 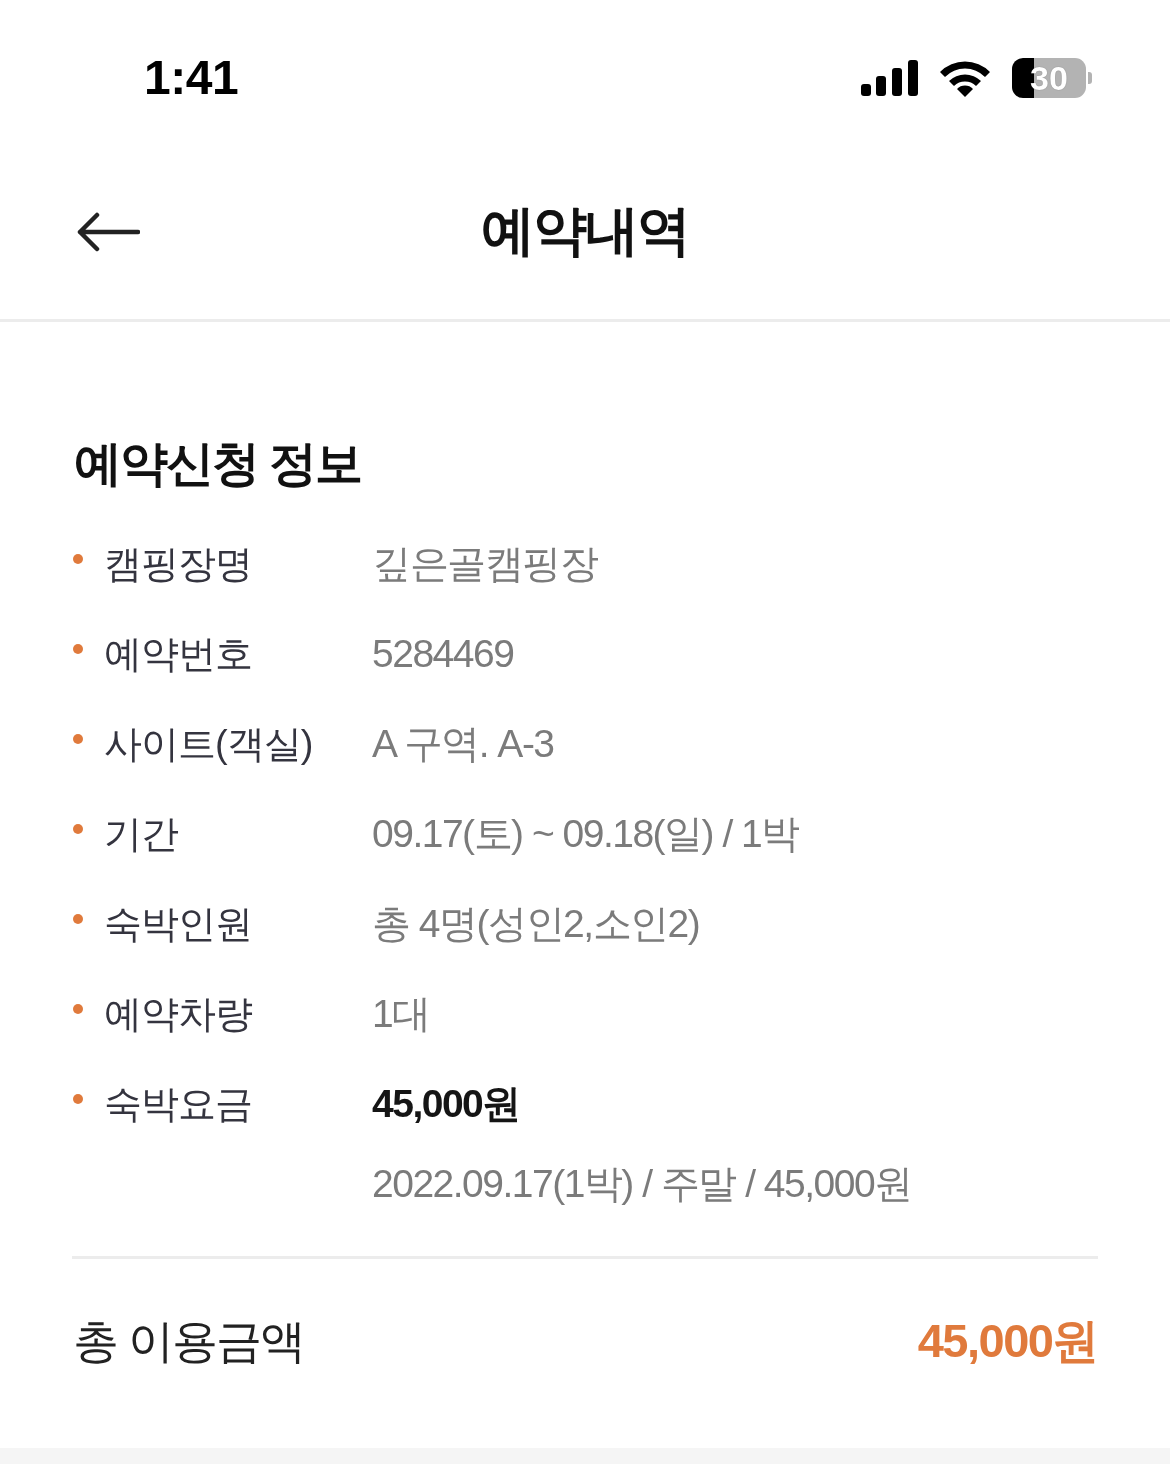 What do you see at coordinates (218, 464) in the screenshot?
I see `section-title: 예약신청 정보` at bounding box center [218, 464].